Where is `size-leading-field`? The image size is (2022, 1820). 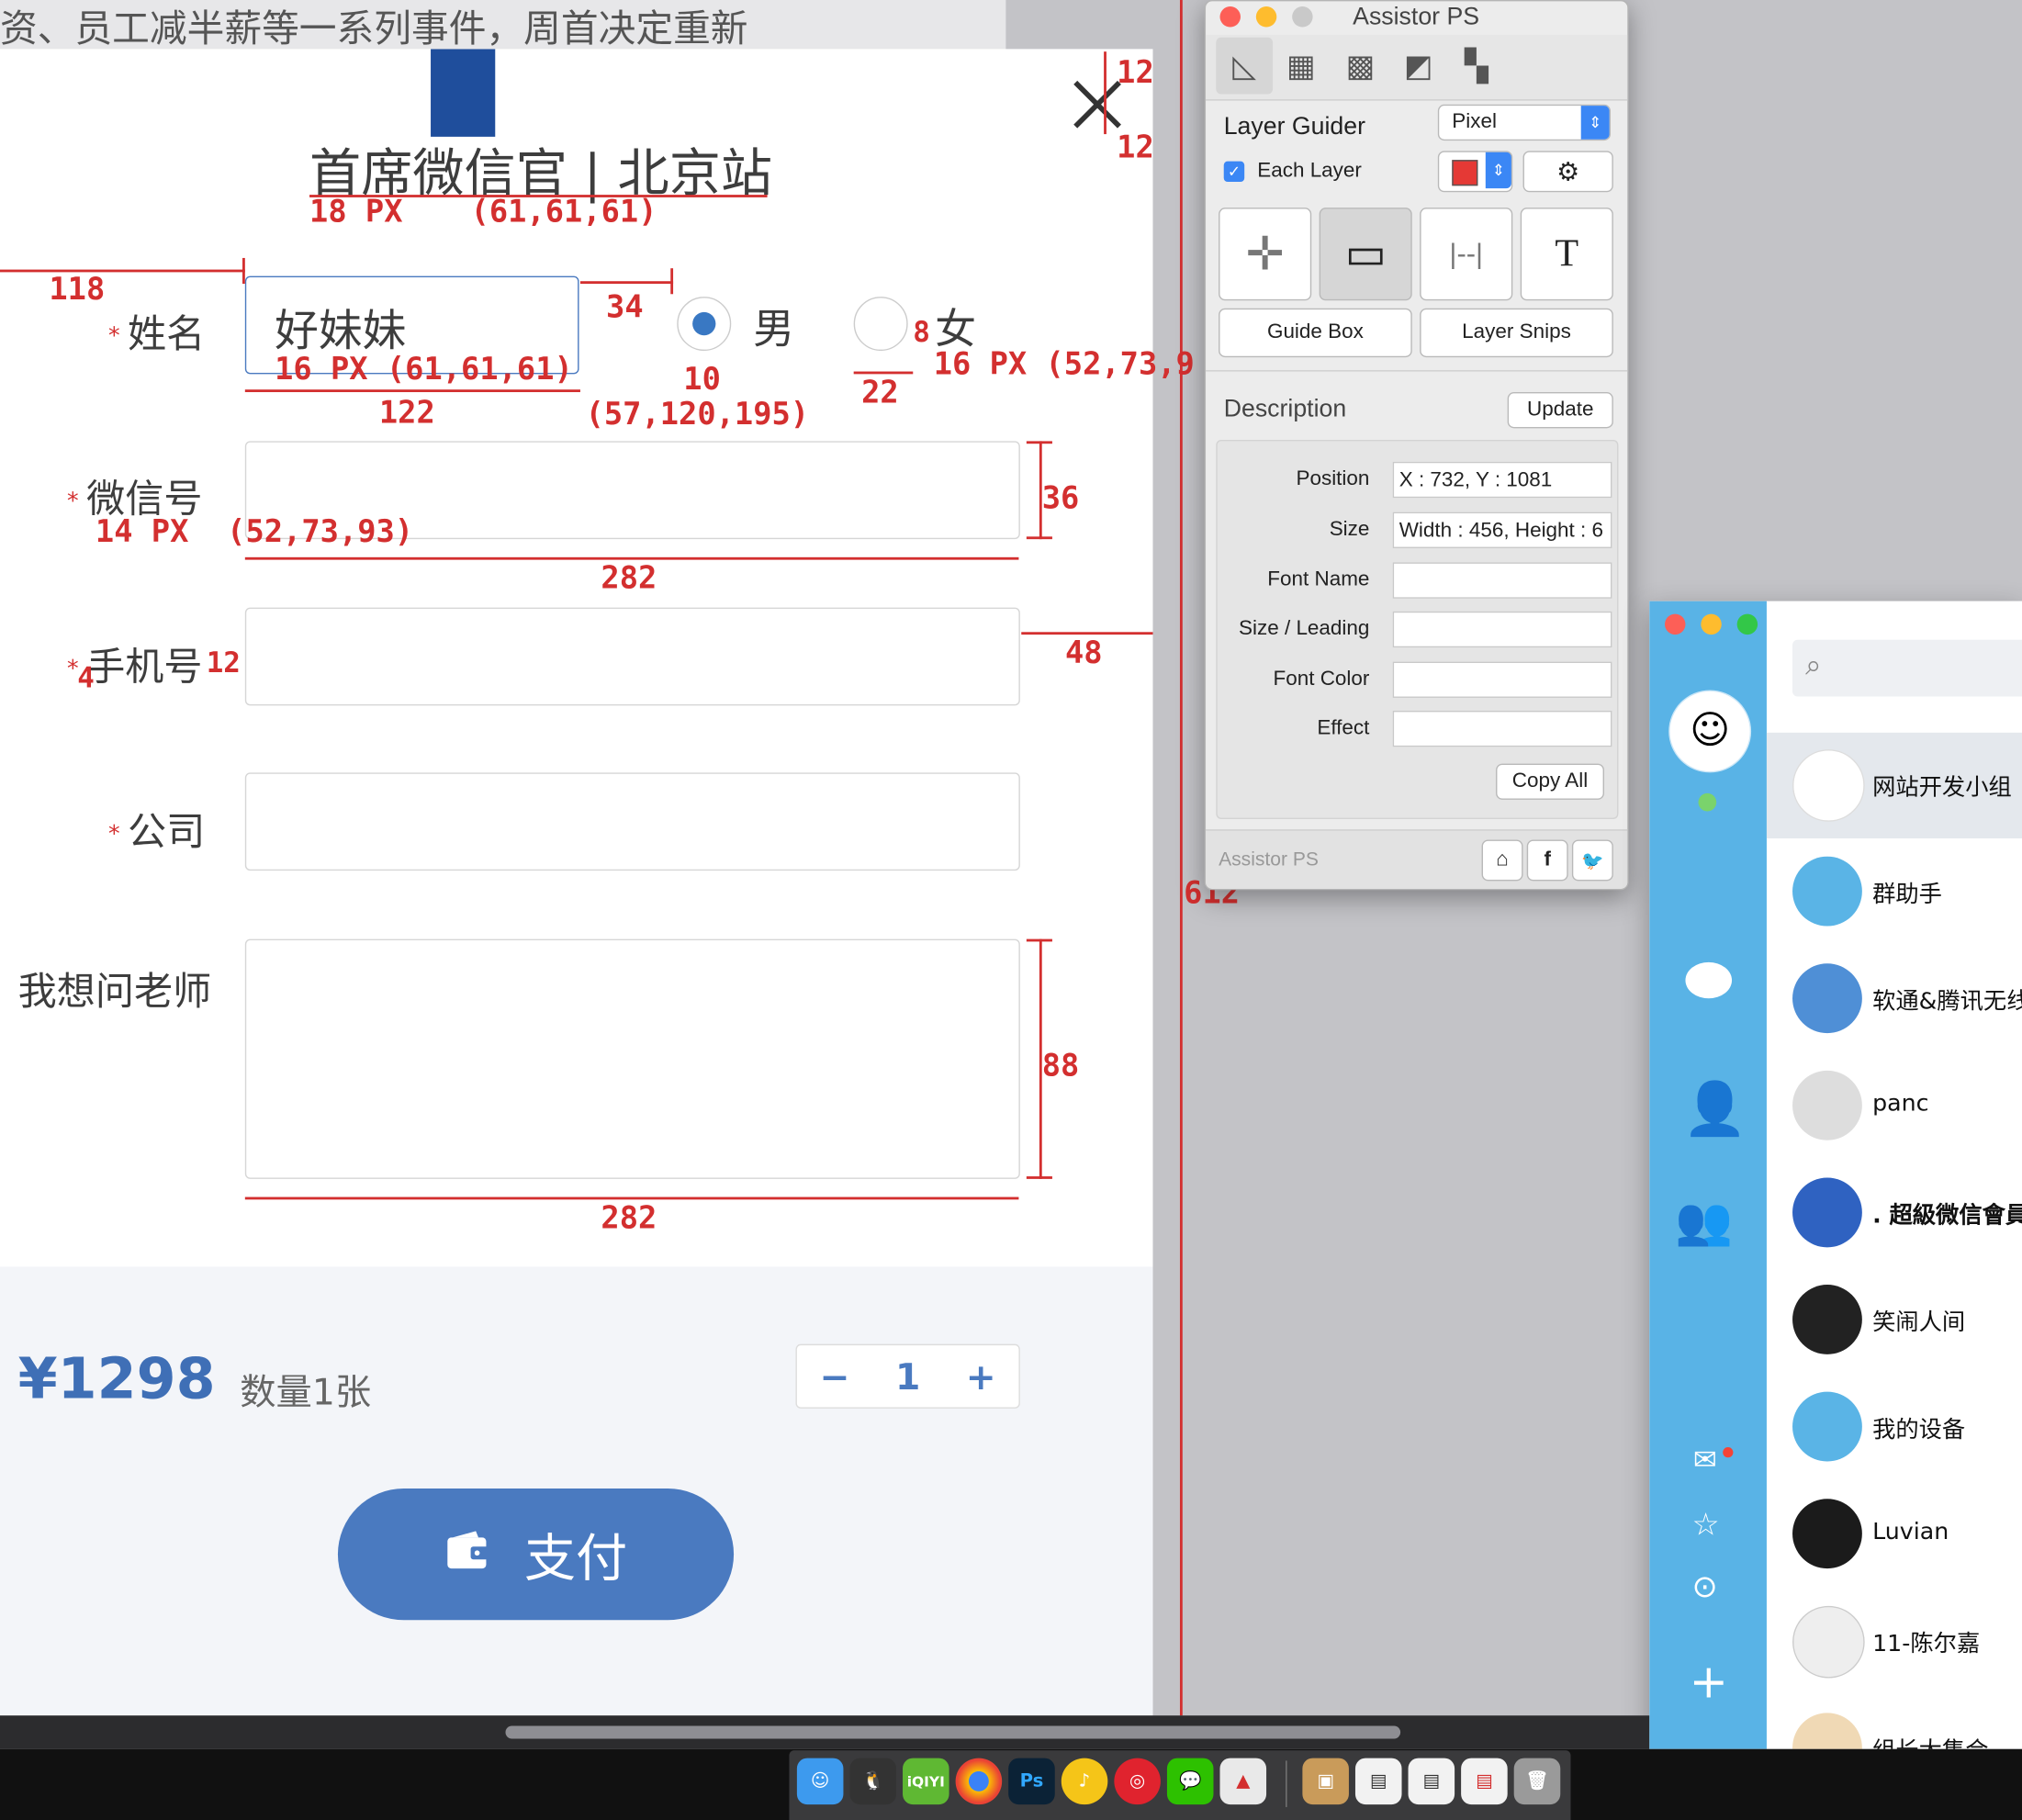
size-leading-field is located at coordinates (1502, 629).